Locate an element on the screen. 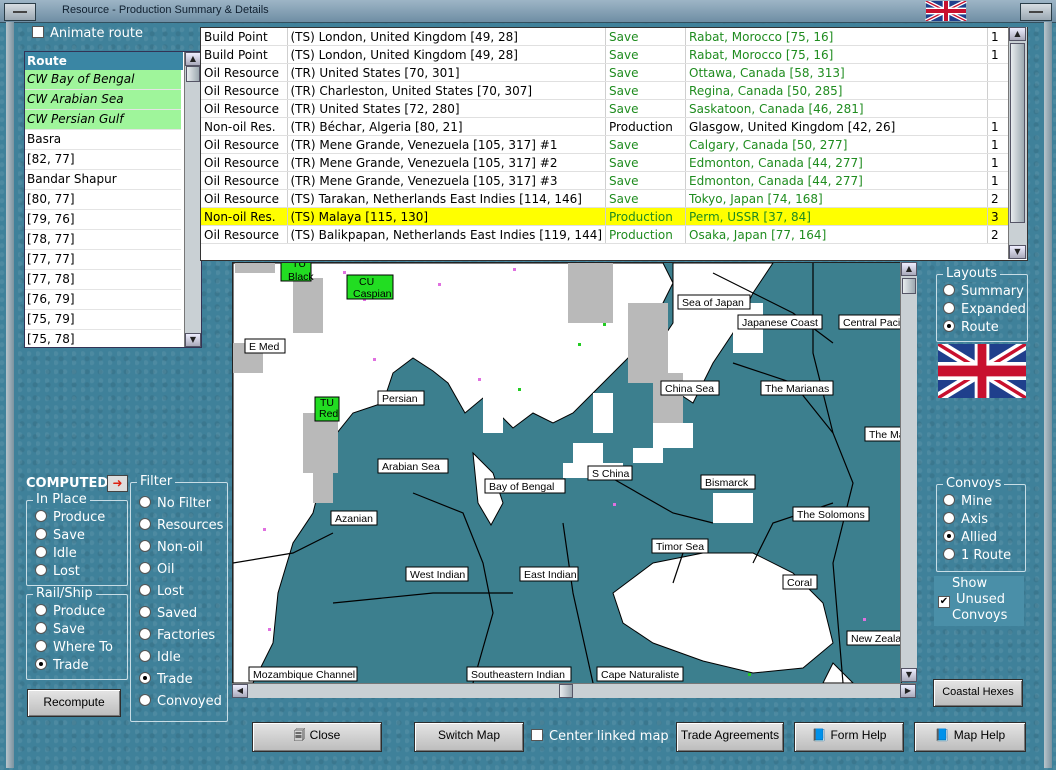  rail-option-trade: Trade is located at coordinates (62, 666).